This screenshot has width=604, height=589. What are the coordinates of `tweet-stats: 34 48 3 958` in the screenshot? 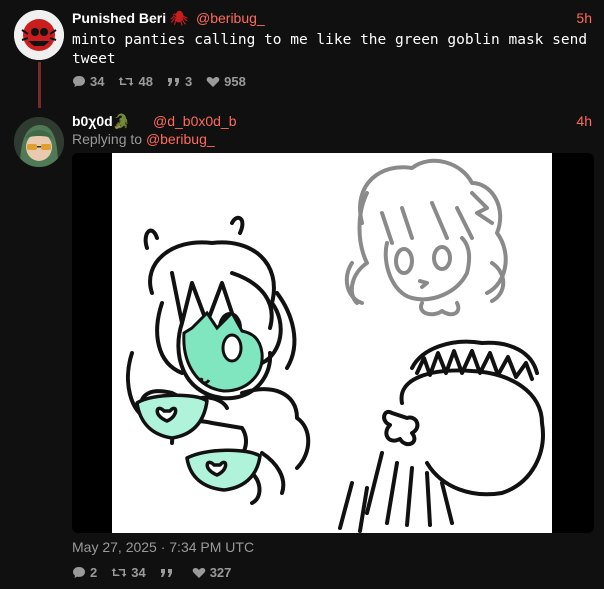 It's located at (159, 81).